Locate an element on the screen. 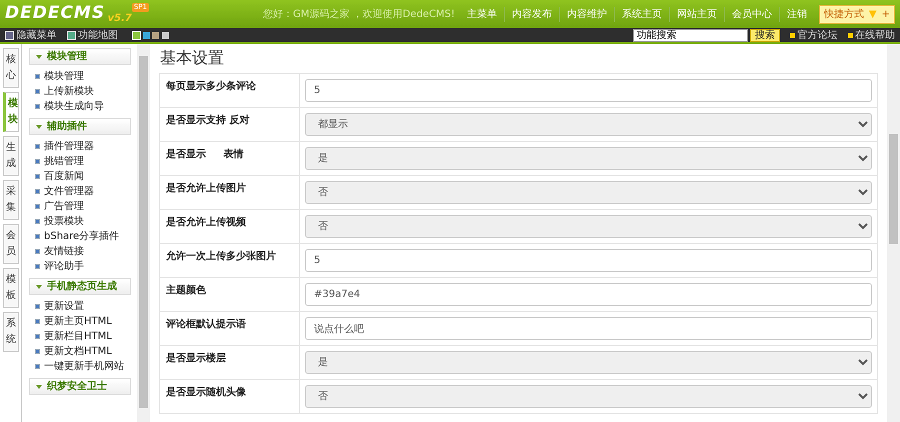  menu-item: 更新栏目HTML is located at coordinates (79, 336).